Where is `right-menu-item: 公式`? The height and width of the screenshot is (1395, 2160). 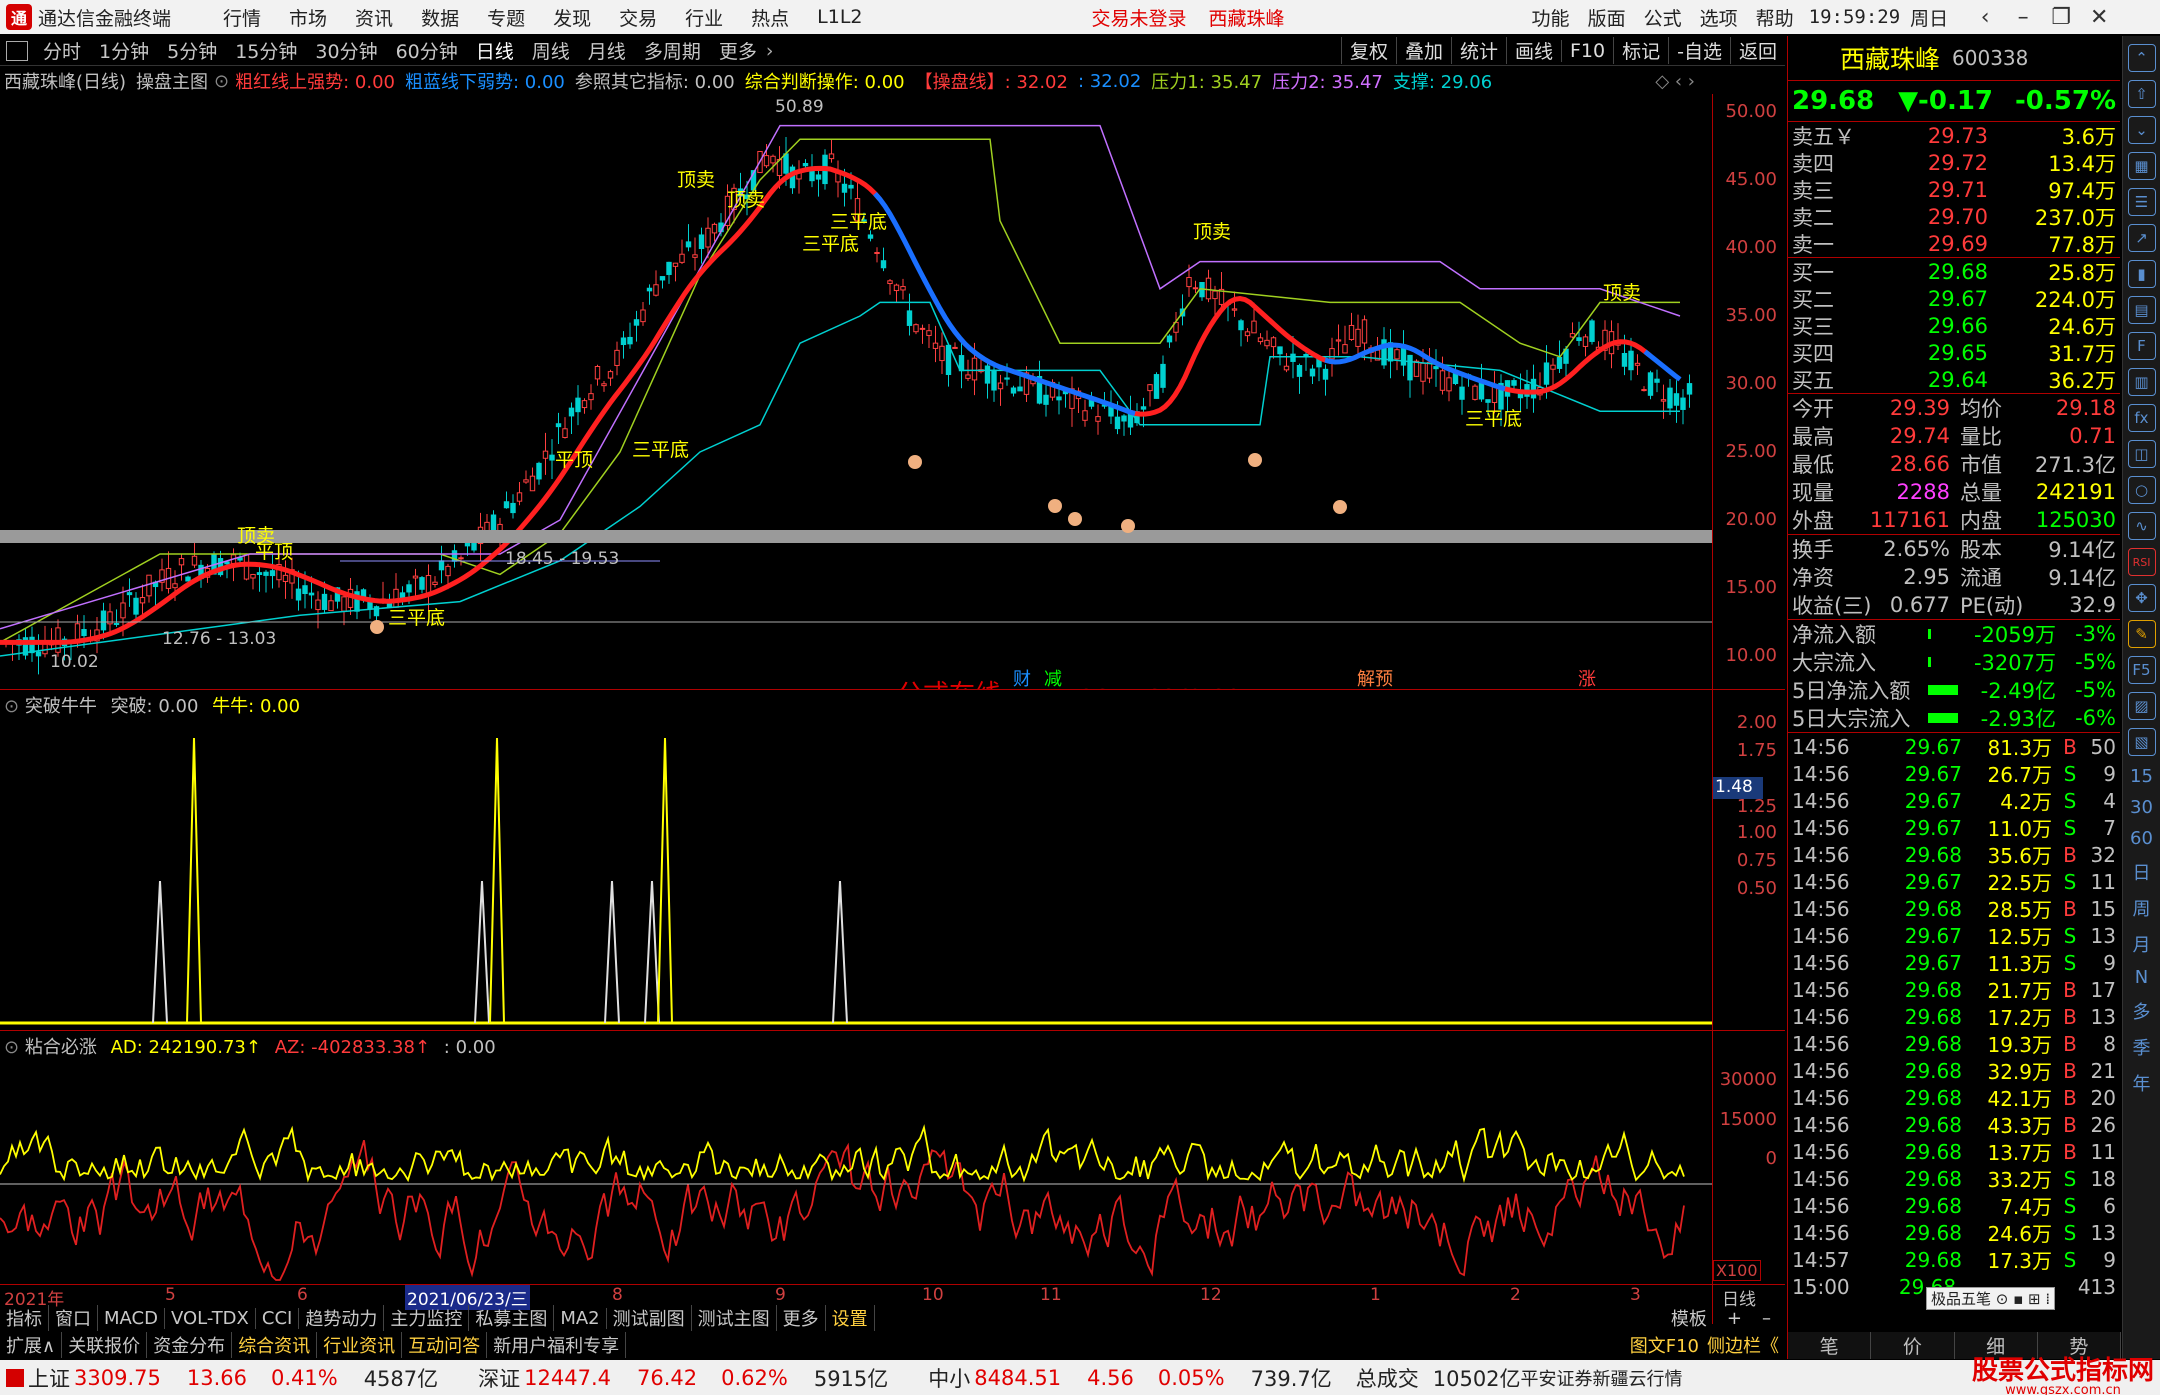
right-menu-item: 公式 is located at coordinates (1663, 17).